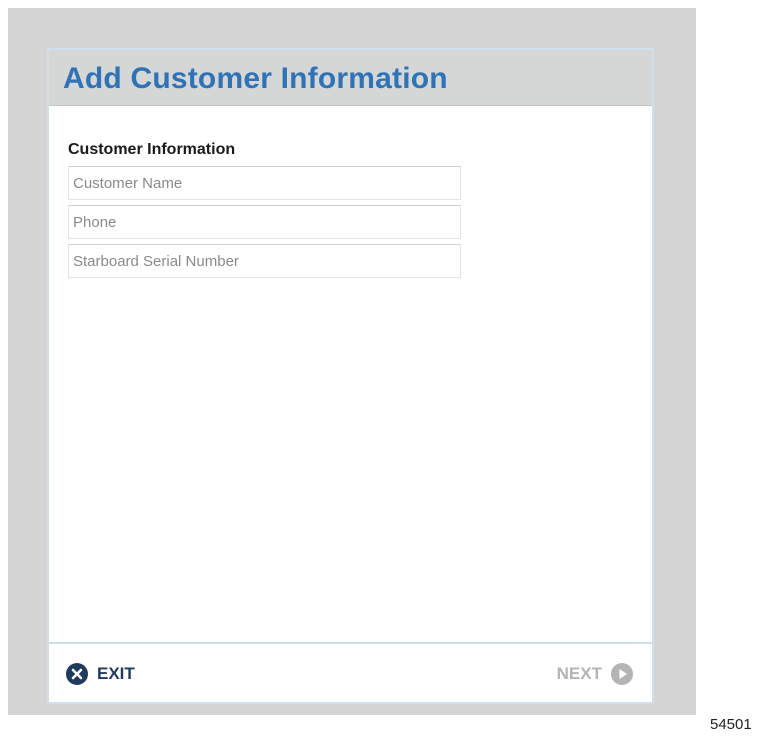 This screenshot has height=745, width=759. What do you see at coordinates (264, 222) in the screenshot?
I see `phone-field` at bounding box center [264, 222].